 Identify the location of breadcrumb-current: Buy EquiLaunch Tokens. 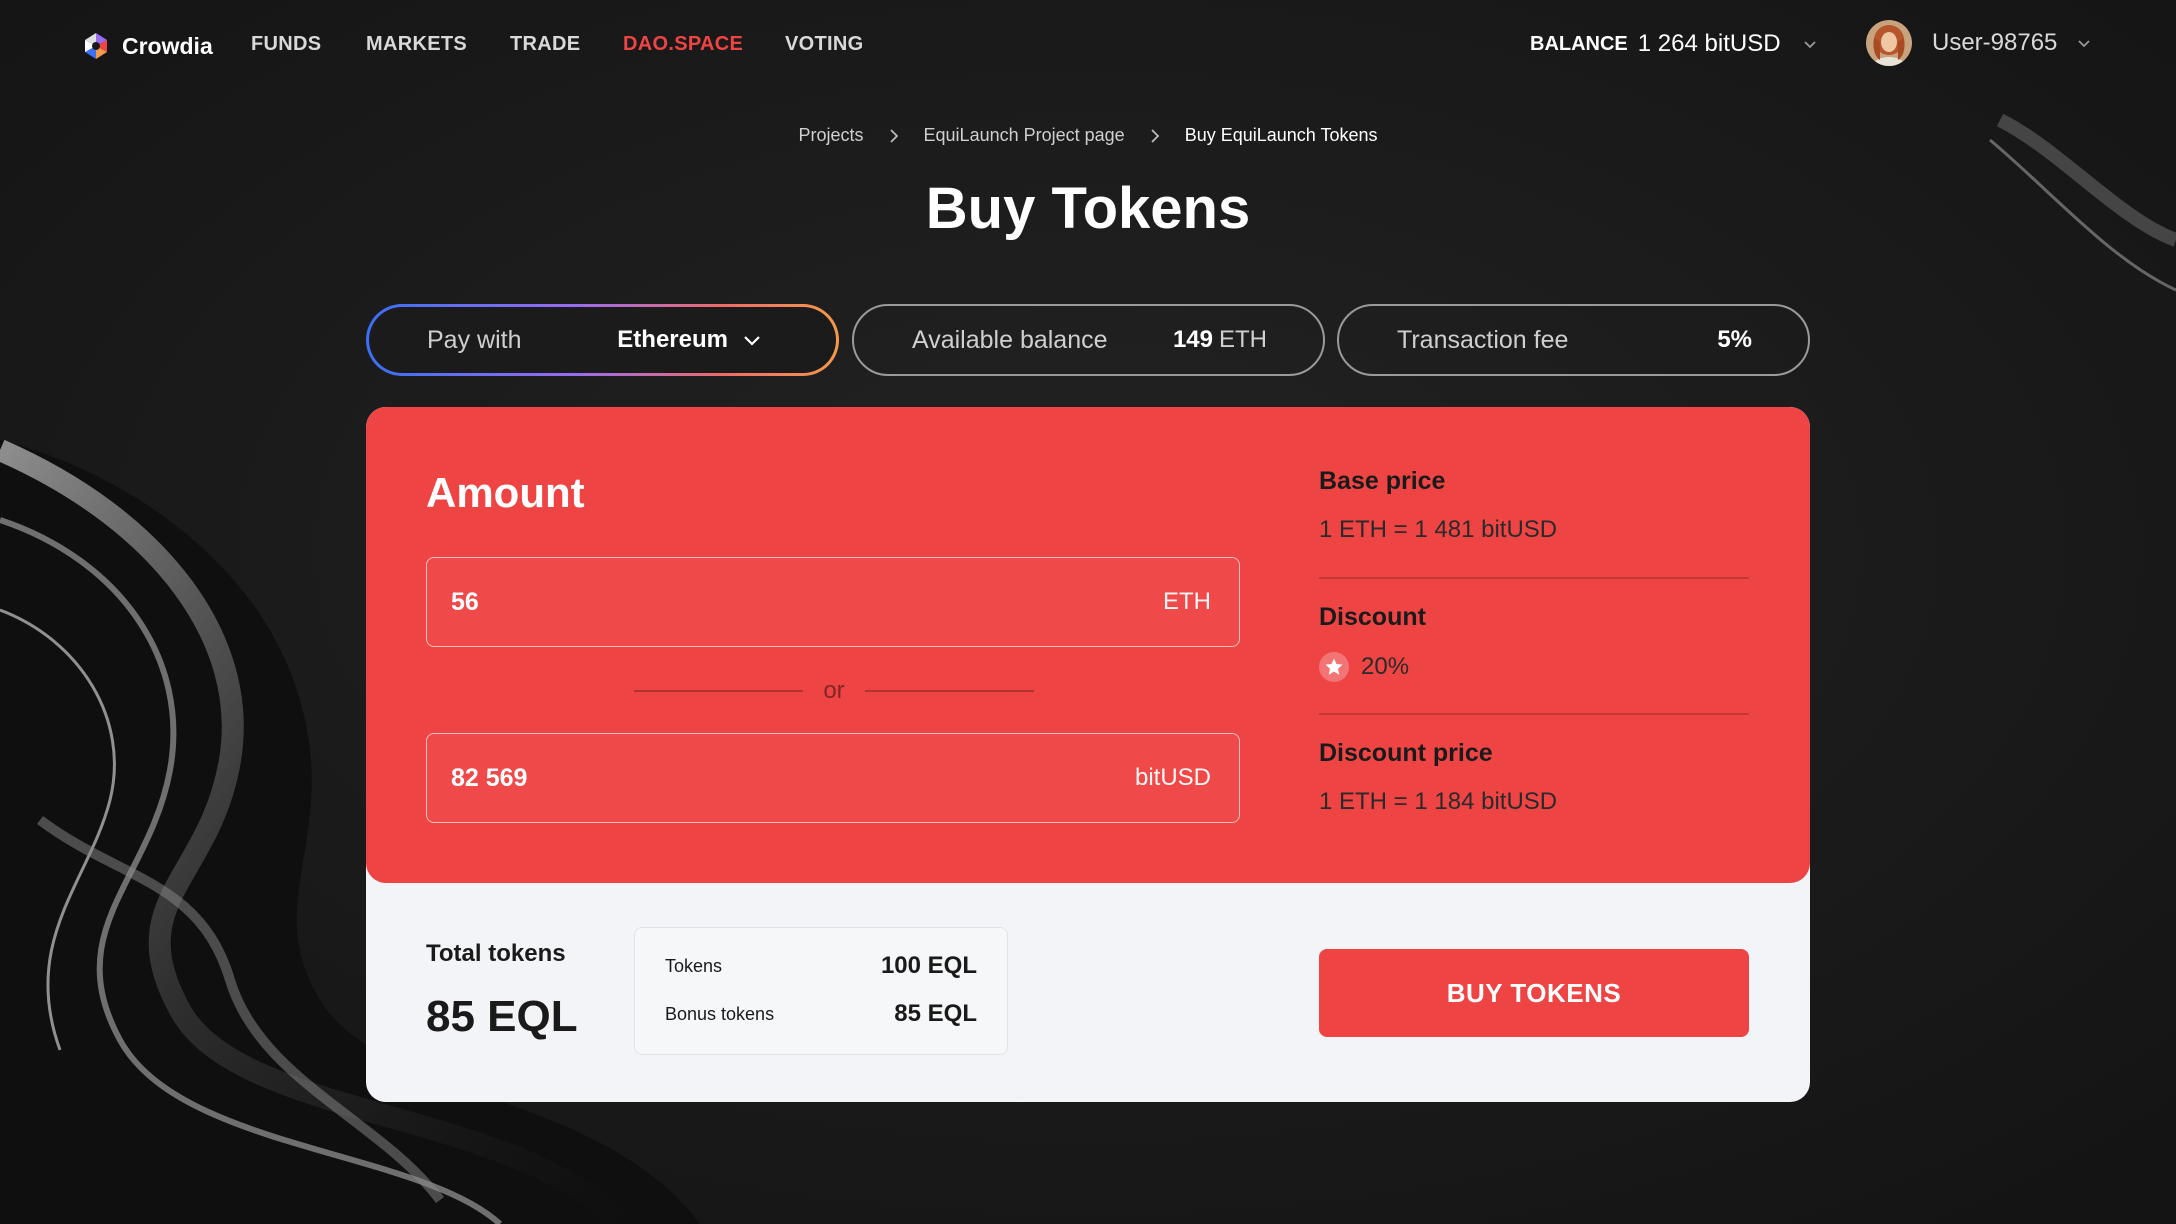
(1281, 135).